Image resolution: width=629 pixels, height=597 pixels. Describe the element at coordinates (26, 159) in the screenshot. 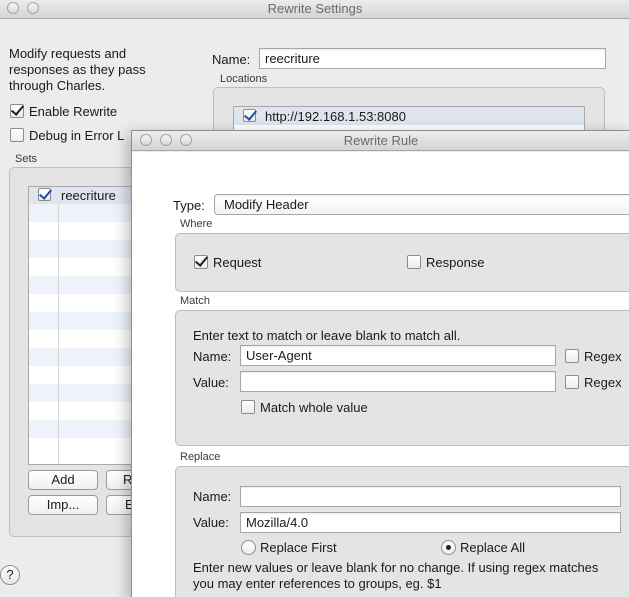

I see `sets-label: Sets` at that location.